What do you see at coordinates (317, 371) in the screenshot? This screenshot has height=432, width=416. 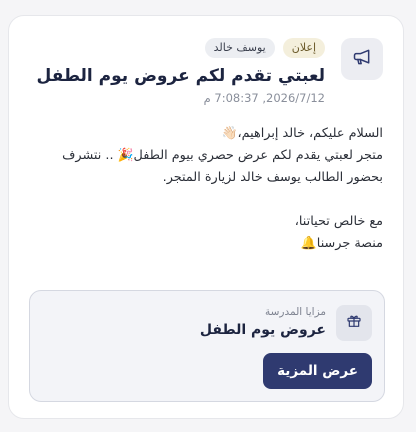 I see `view-perk-button: عرض المزية` at bounding box center [317, 371].